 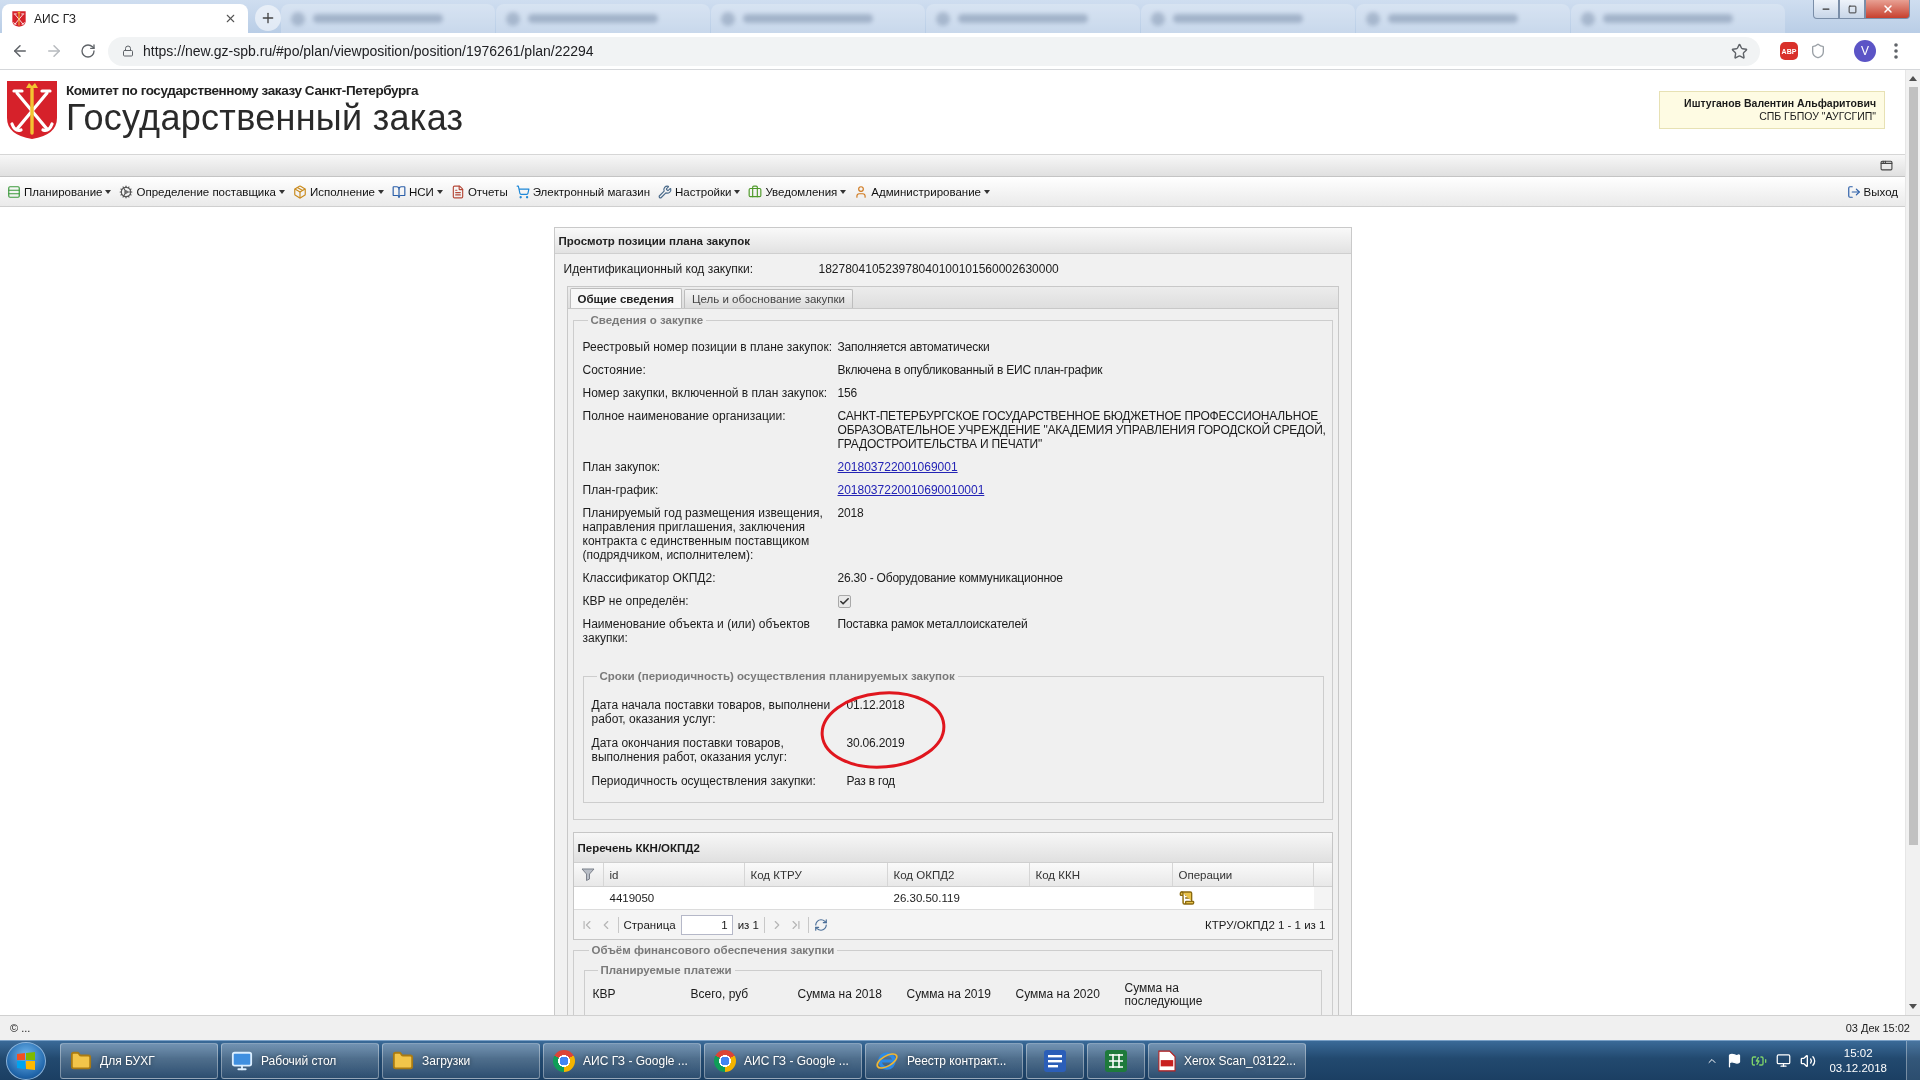 What do you see at coordinates (1784, 1060) in the screenshot?
I see `network-icon` at bounding box center [1784, 1060].